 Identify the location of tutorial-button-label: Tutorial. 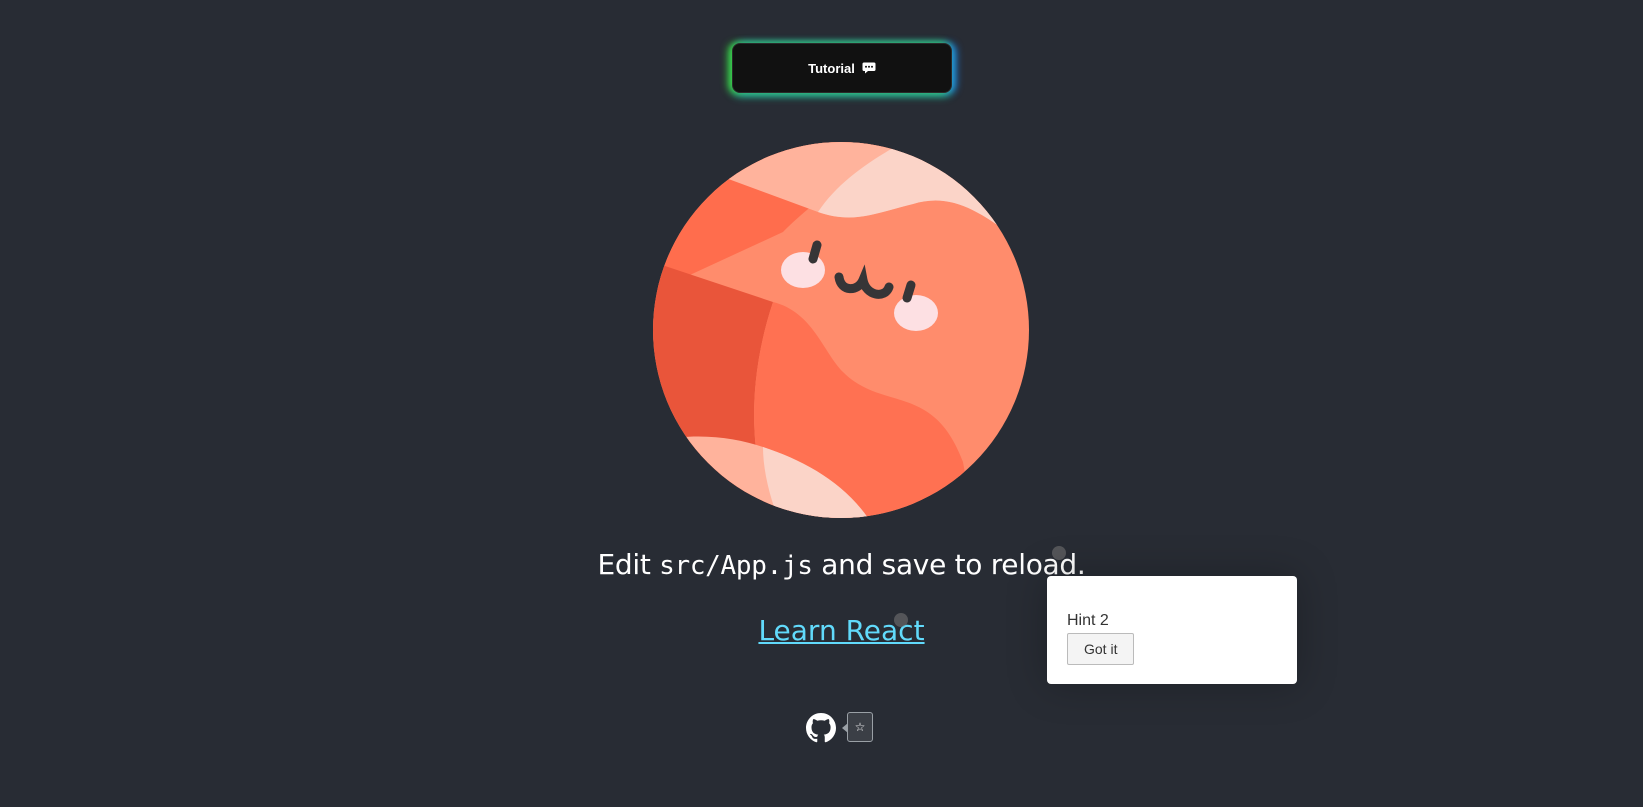
(831, 68).